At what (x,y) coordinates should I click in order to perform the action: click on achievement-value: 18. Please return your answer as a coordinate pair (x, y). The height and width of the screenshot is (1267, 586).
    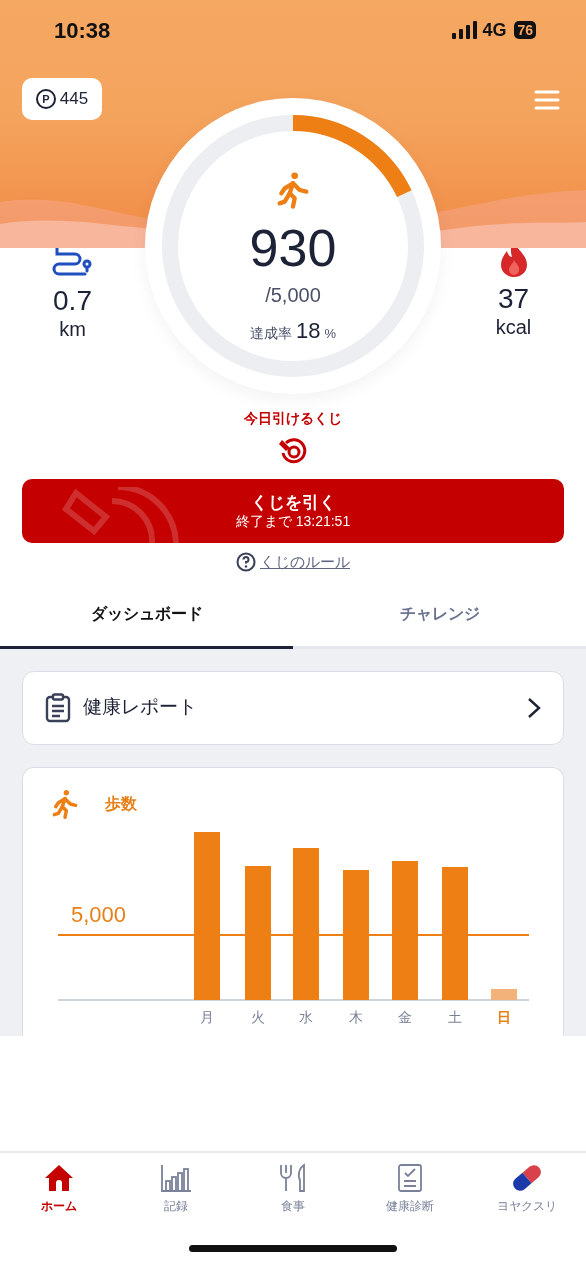
    Looking at the image, I should click on (308, 331).